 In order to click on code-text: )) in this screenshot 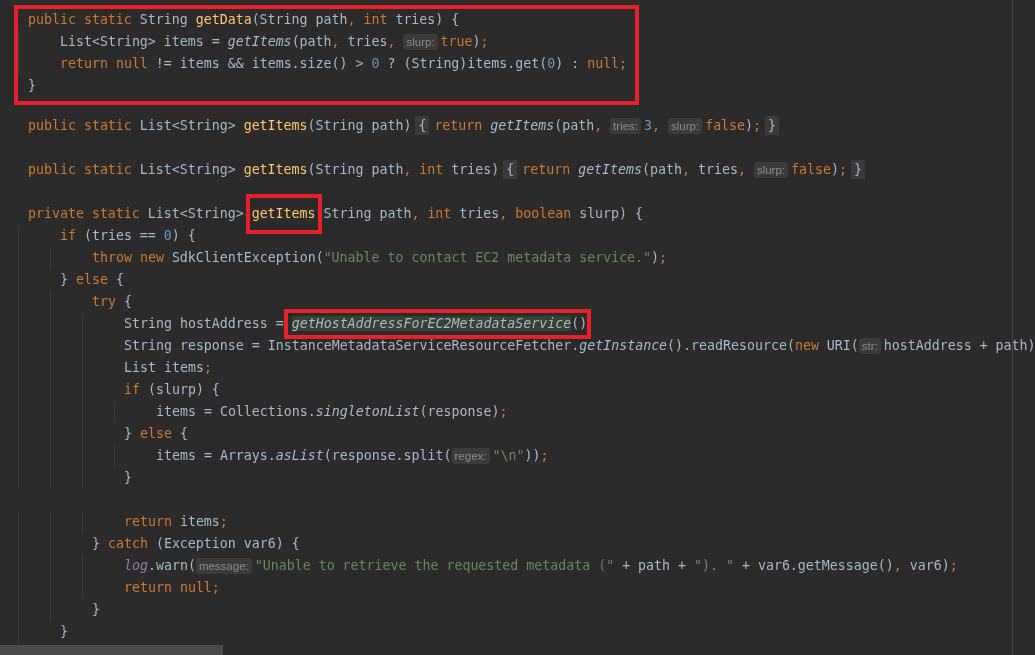, I will do `click(532, 455)`.